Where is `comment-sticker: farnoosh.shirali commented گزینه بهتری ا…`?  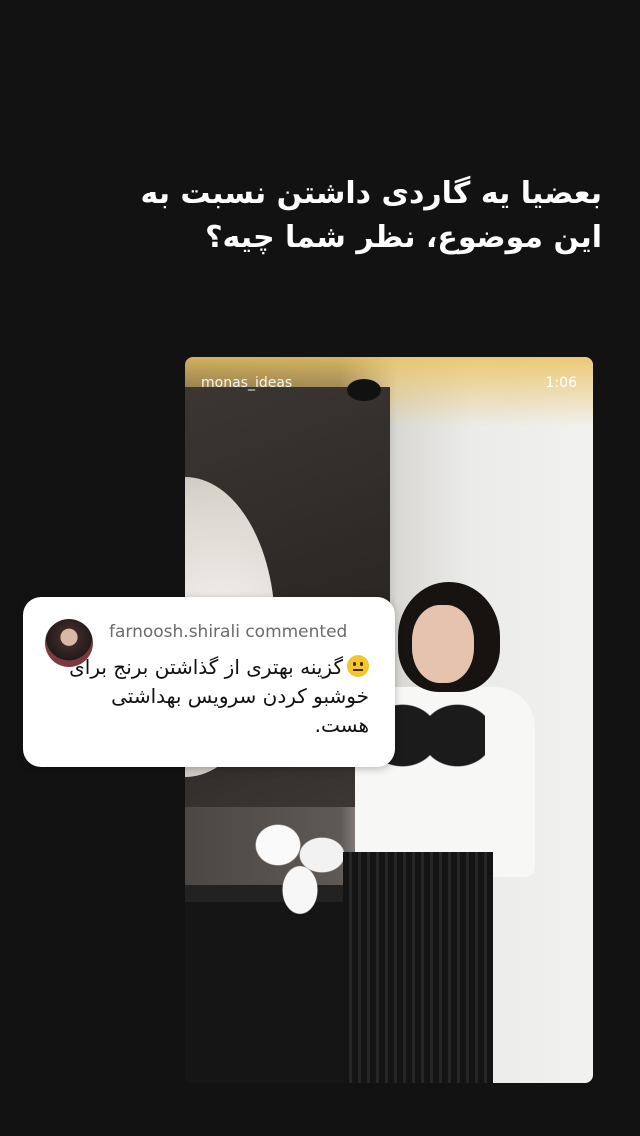
comment-sticker: farnoosh.shirali commented گزینه بهتری ا… is located at coordinates (209, 682).